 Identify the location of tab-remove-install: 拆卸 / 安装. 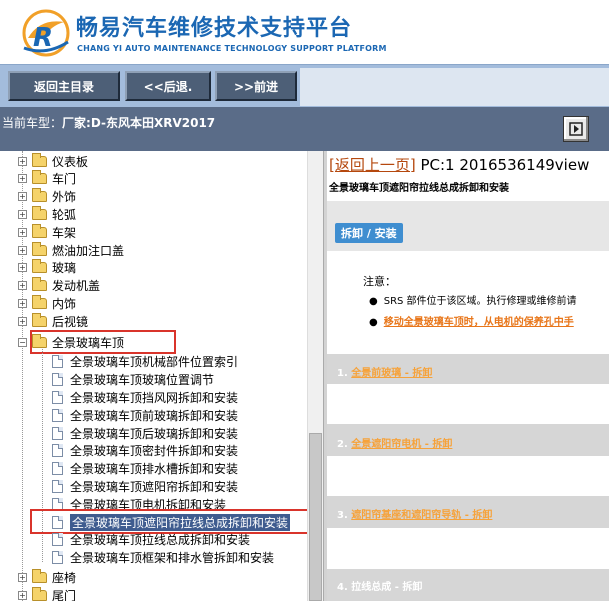
(369, 233).